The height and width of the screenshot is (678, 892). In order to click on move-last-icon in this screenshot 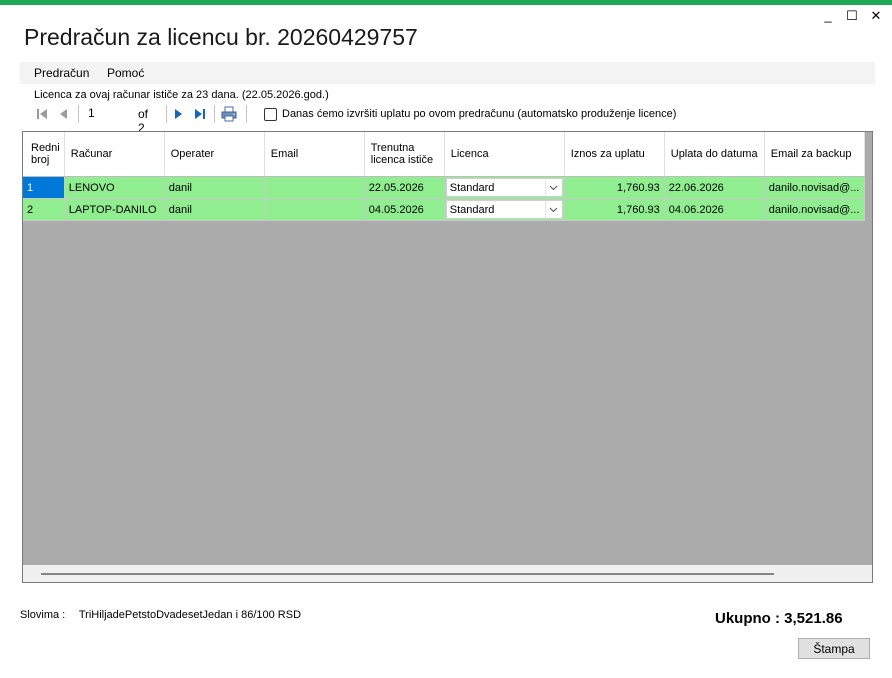, I will do `click(200, 114)`.